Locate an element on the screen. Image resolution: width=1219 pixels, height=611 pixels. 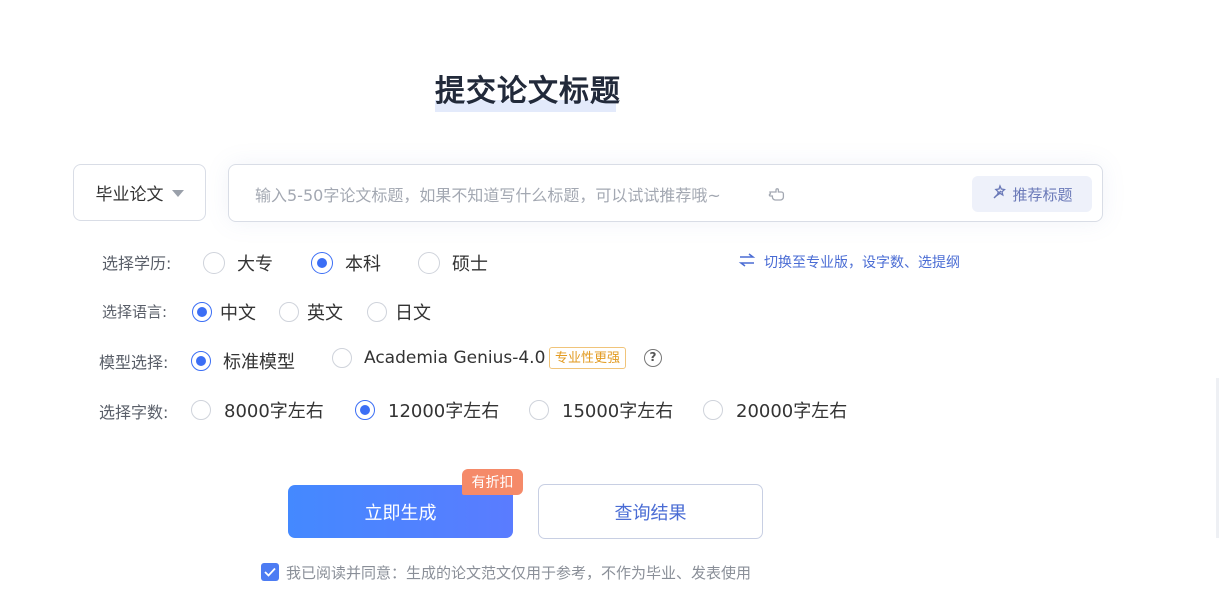
language-option-label: 英文 is located at coordinates (325, 313).